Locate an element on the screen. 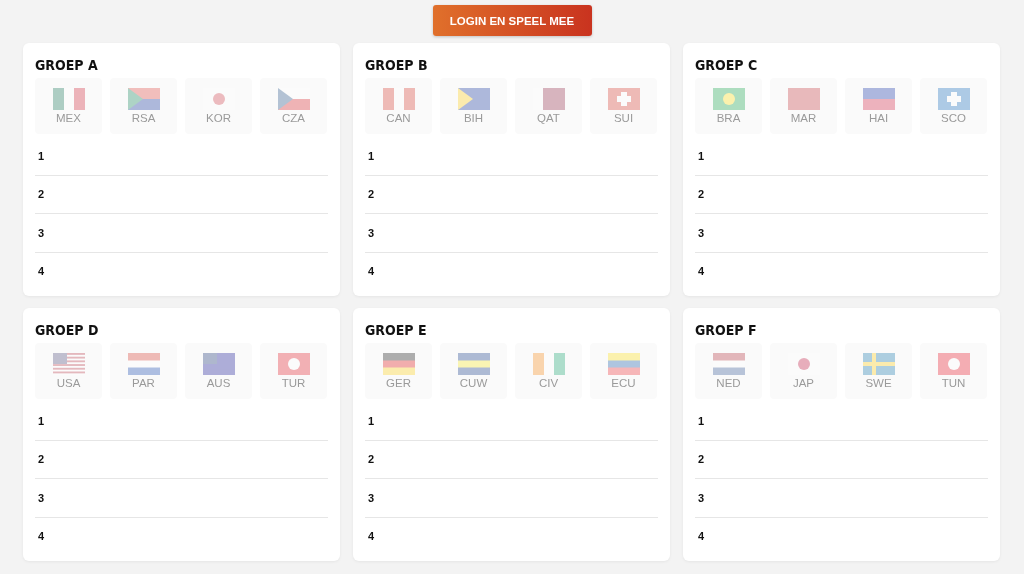 The height and width of the screenshot is (574, 1024). team-code: BRA is located at coordinates (728, 118).